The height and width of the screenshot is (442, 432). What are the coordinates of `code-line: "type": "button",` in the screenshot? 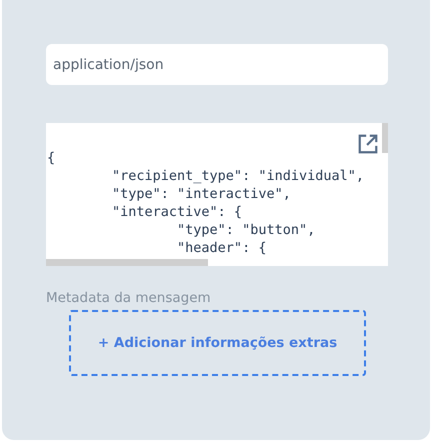 It's located at (246, 230).